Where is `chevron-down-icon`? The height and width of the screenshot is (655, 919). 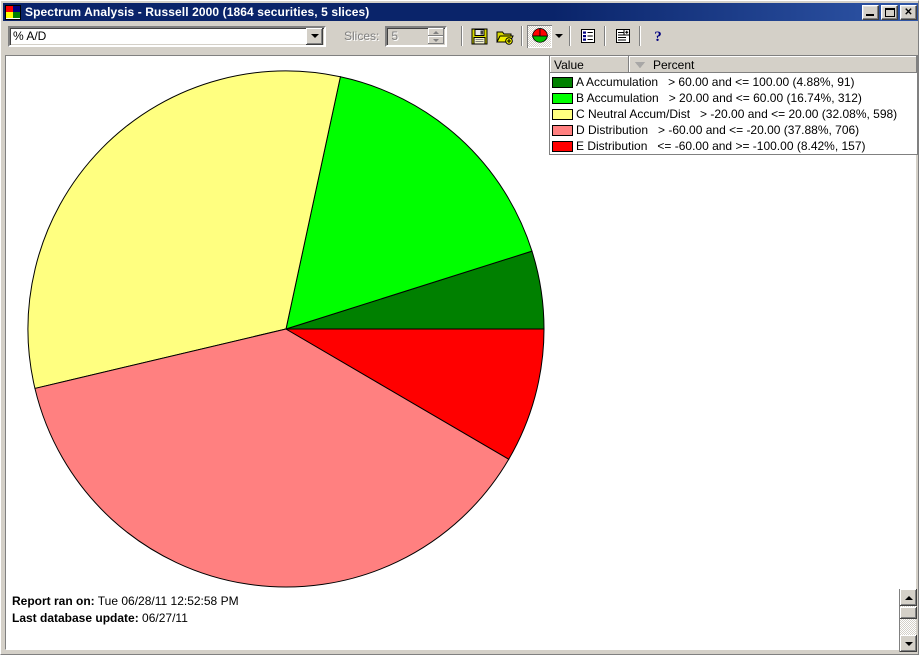 chevron-down-icon is located at coordinates (314, 36).